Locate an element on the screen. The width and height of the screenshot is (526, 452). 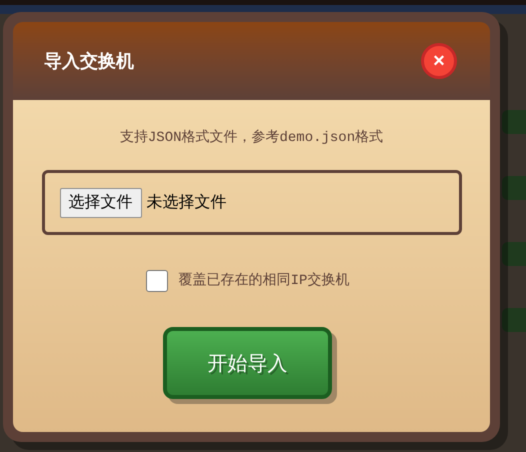
hint-text: 支持JSON格式文件，参考demo.json格式 is located at coordinates (252, 138).